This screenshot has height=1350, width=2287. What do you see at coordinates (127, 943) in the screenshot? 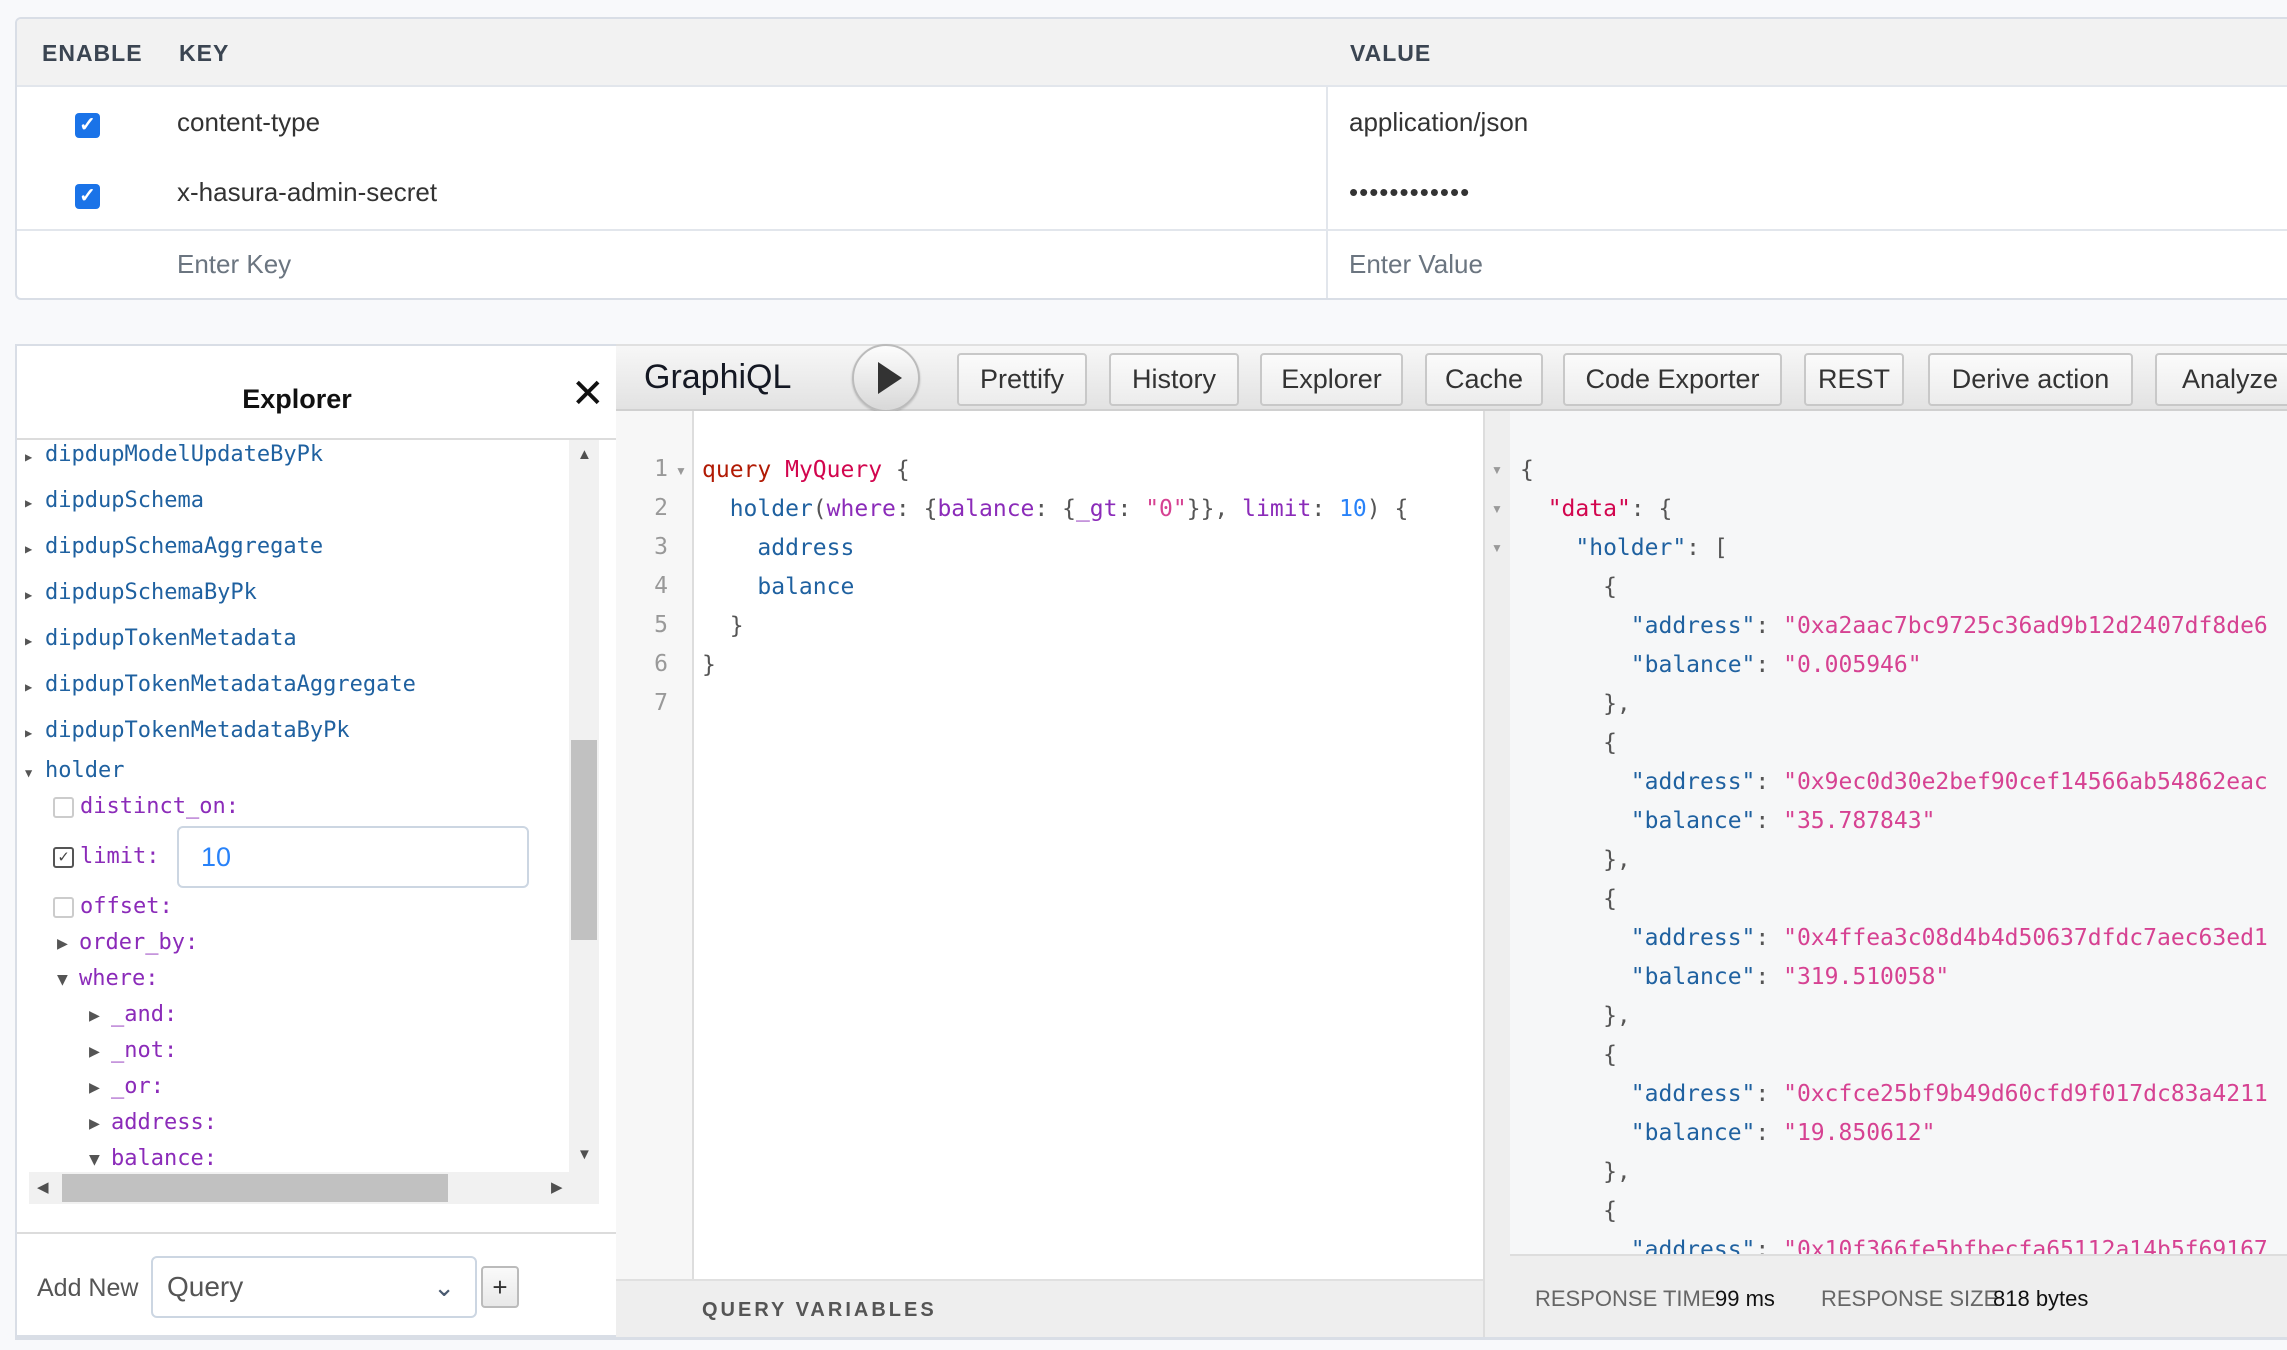
I see `arg-order-by: ▶ order_by:` at bounding box center [127, 943].